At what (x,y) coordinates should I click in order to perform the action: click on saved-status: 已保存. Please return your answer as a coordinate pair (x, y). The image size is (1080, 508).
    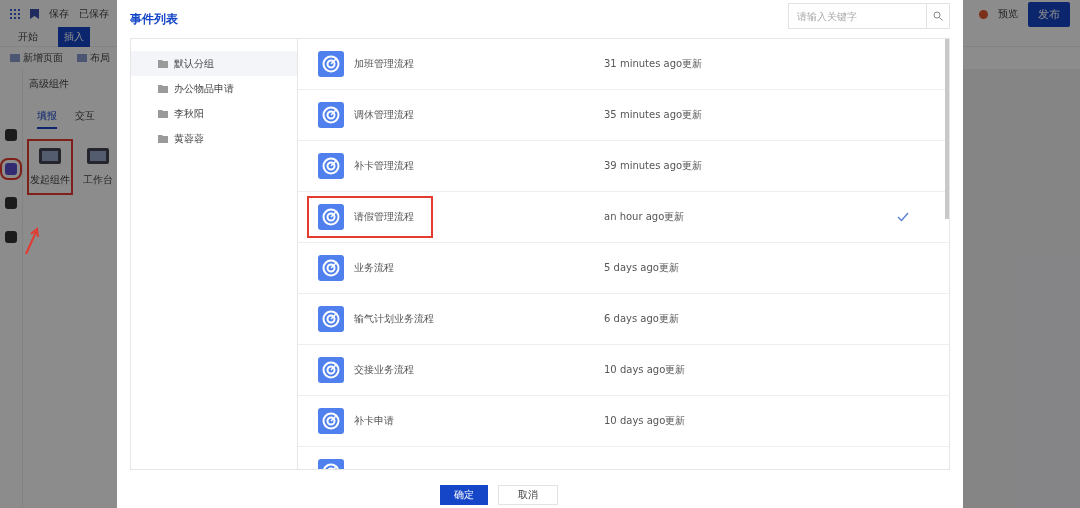
    Looking at the image, I should click on (94, 14).